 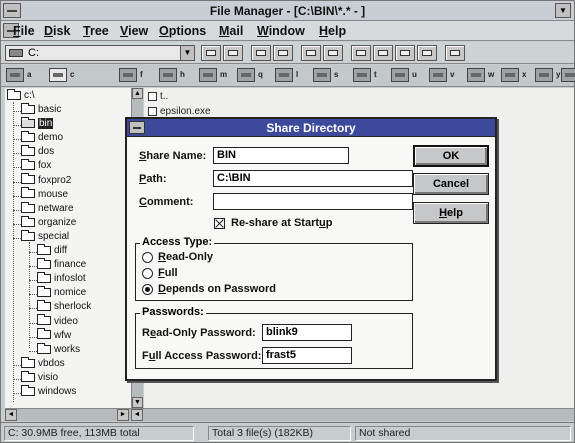 I want to click on tree-item-mouse: mouse, so click(x=44, y=195).